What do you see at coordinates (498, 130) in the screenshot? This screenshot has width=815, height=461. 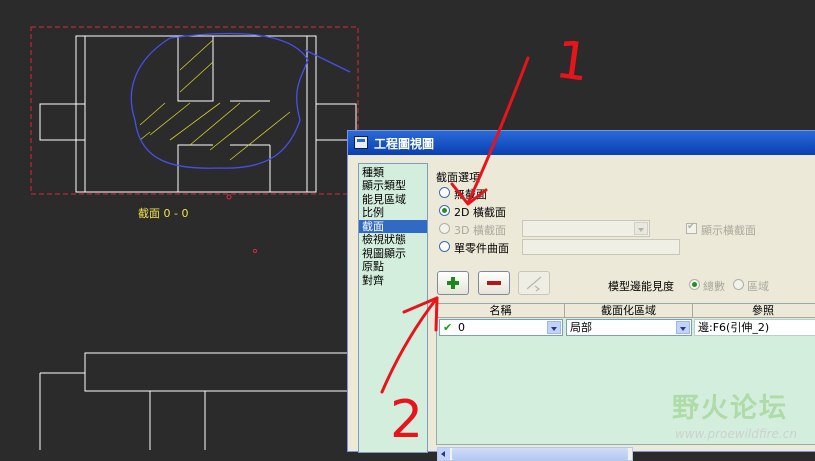 I see `arrow-1-line` at bounding box center [498, 130].